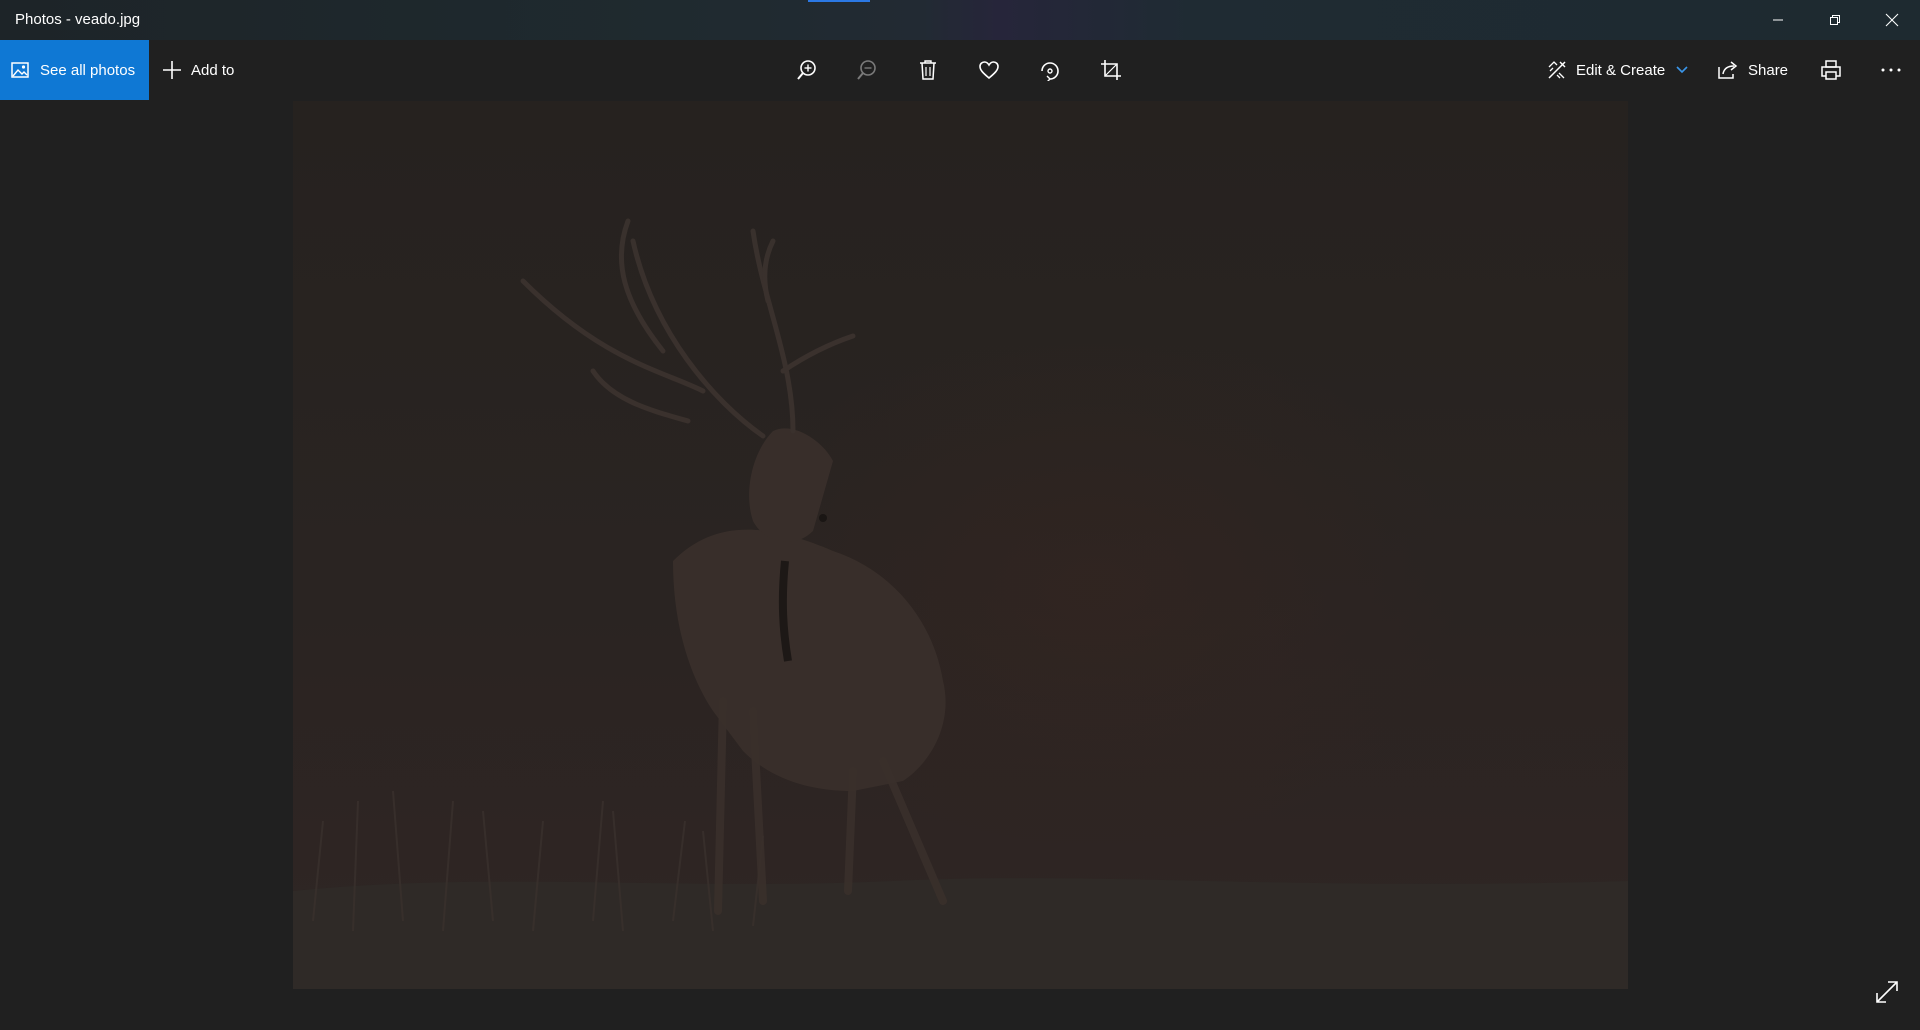 Image resolution: width=1920 pixels, height=1030 pixels. I want to click on title-bar-accent, so click(839, 1).